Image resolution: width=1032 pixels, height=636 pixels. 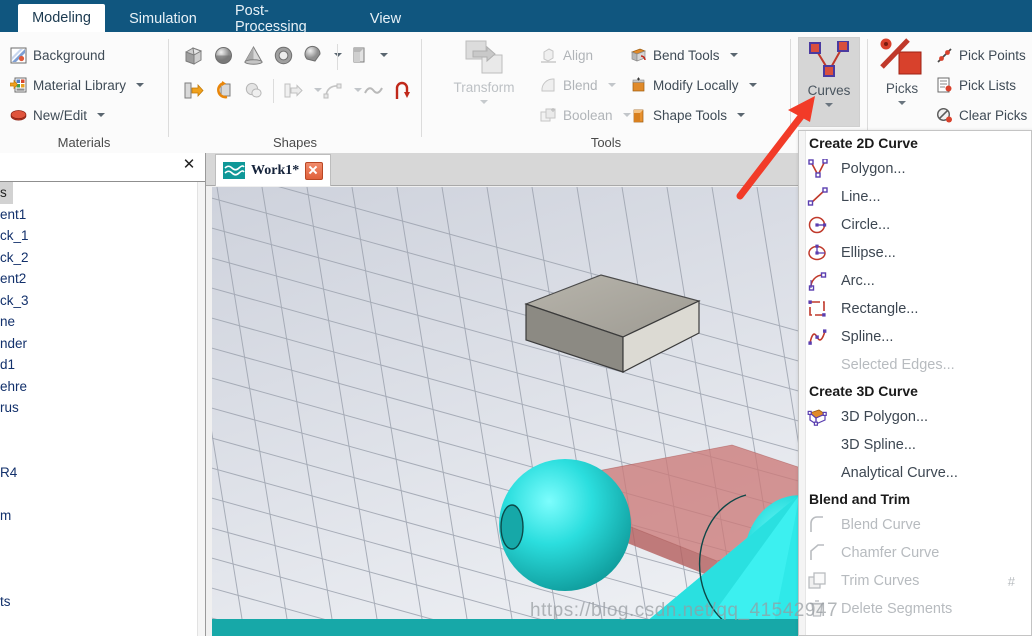 I want to click on tab-post-processing: Post-Processing, so click(x=285, y=19).